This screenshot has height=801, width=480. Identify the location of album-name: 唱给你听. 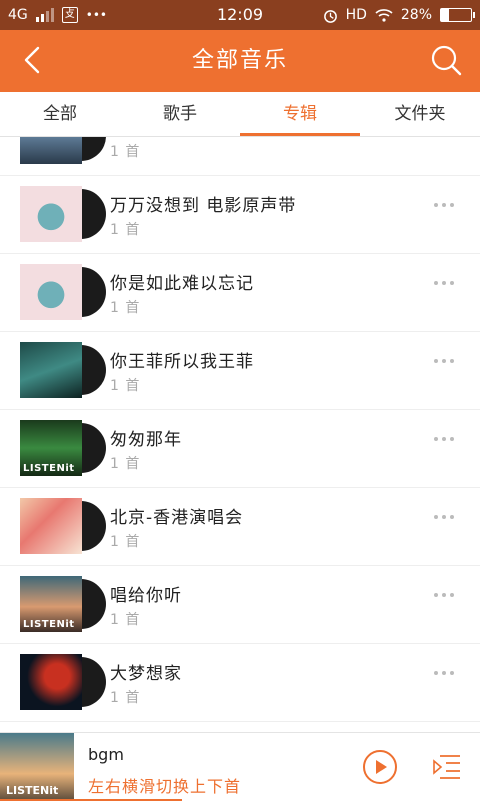
(146, 596).